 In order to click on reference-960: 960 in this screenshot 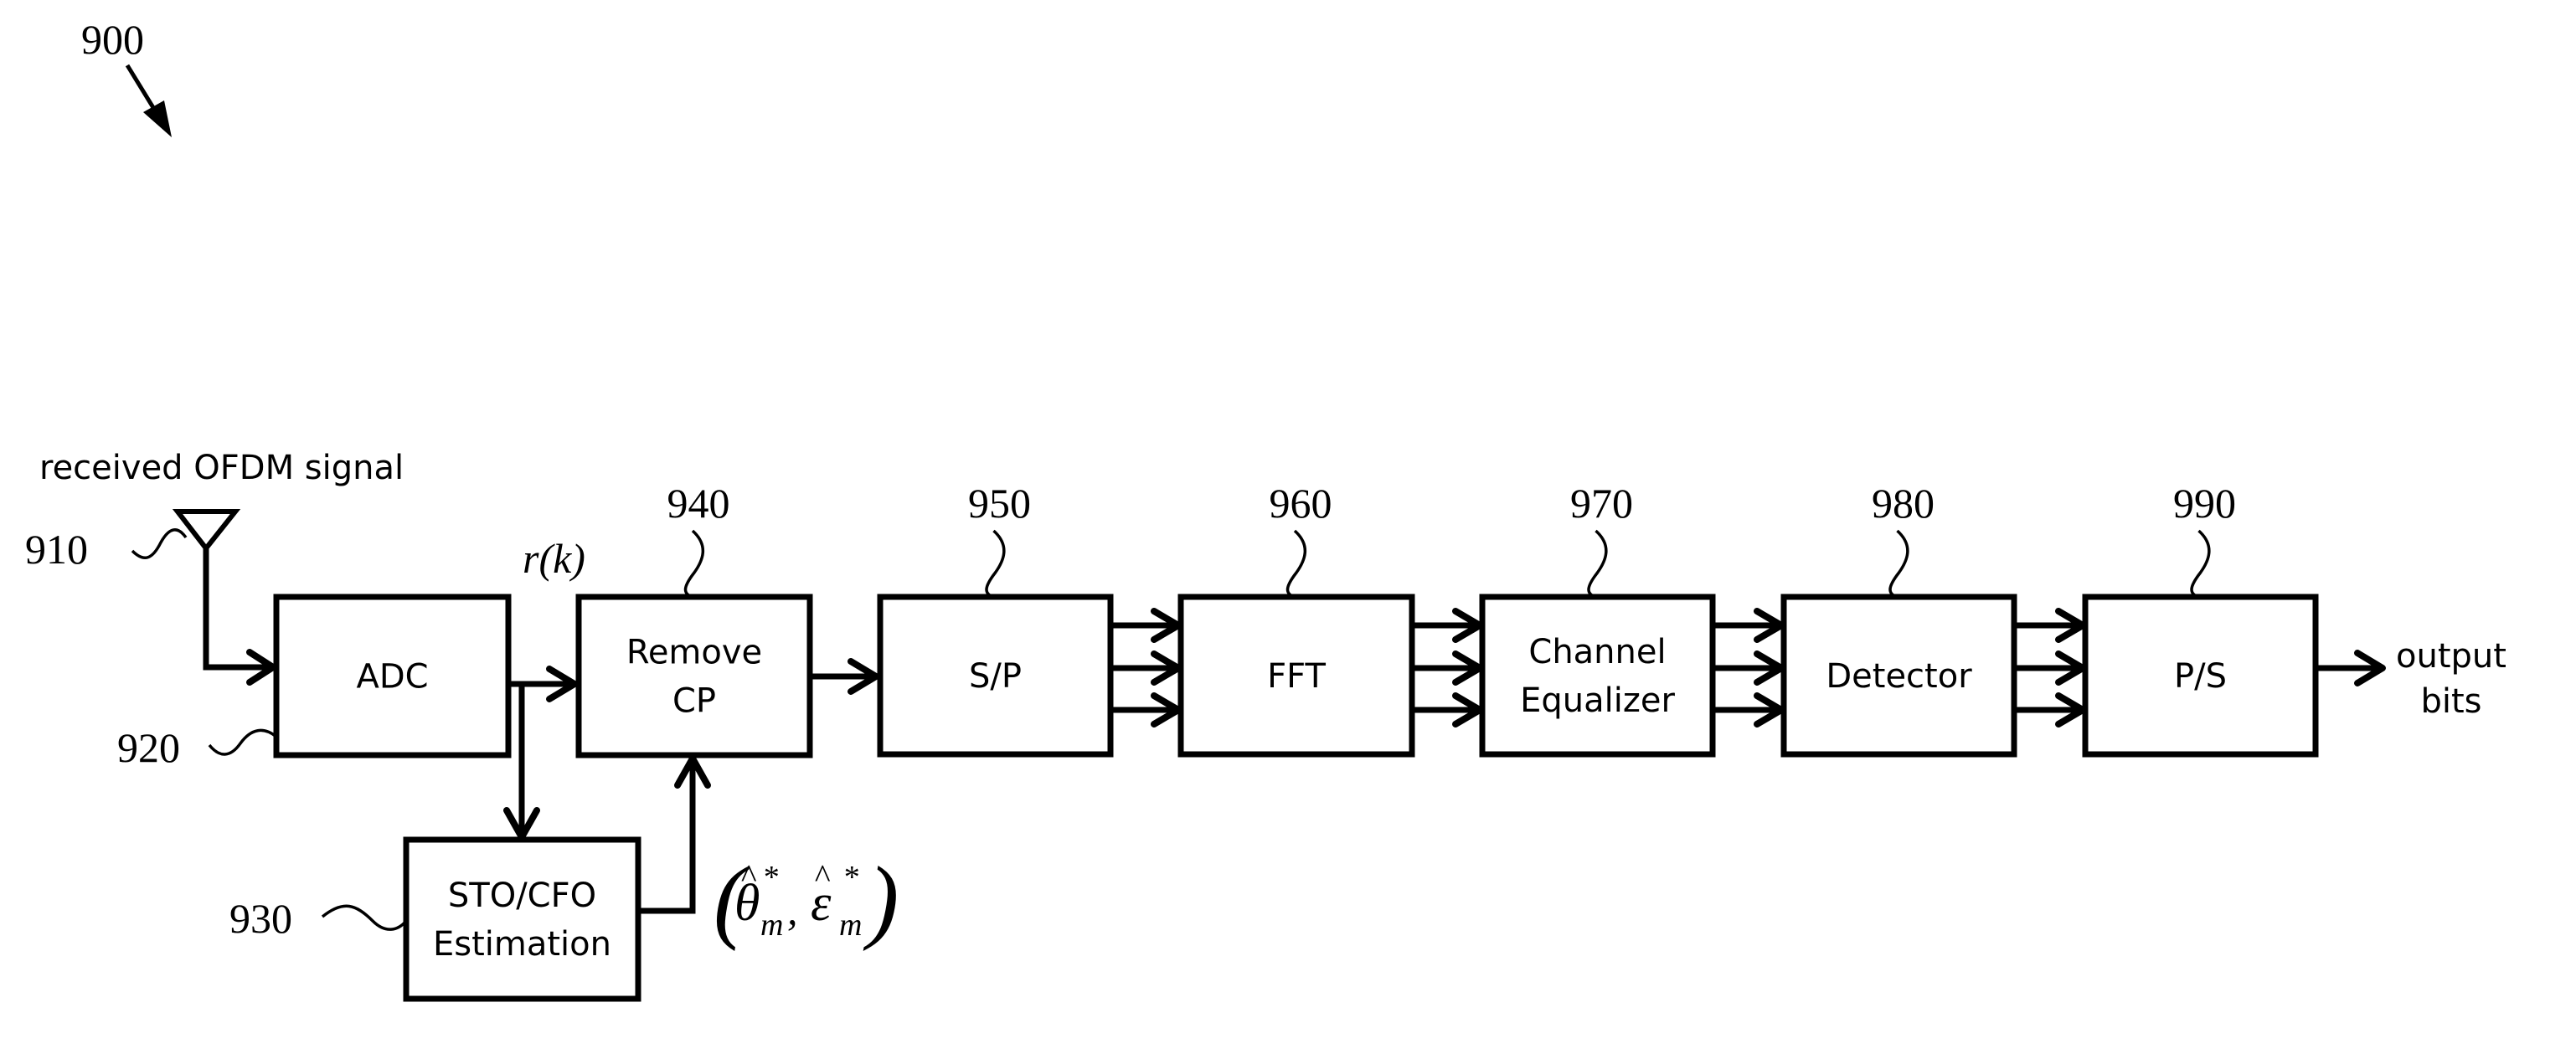, I will do `click(1301, 504)`.